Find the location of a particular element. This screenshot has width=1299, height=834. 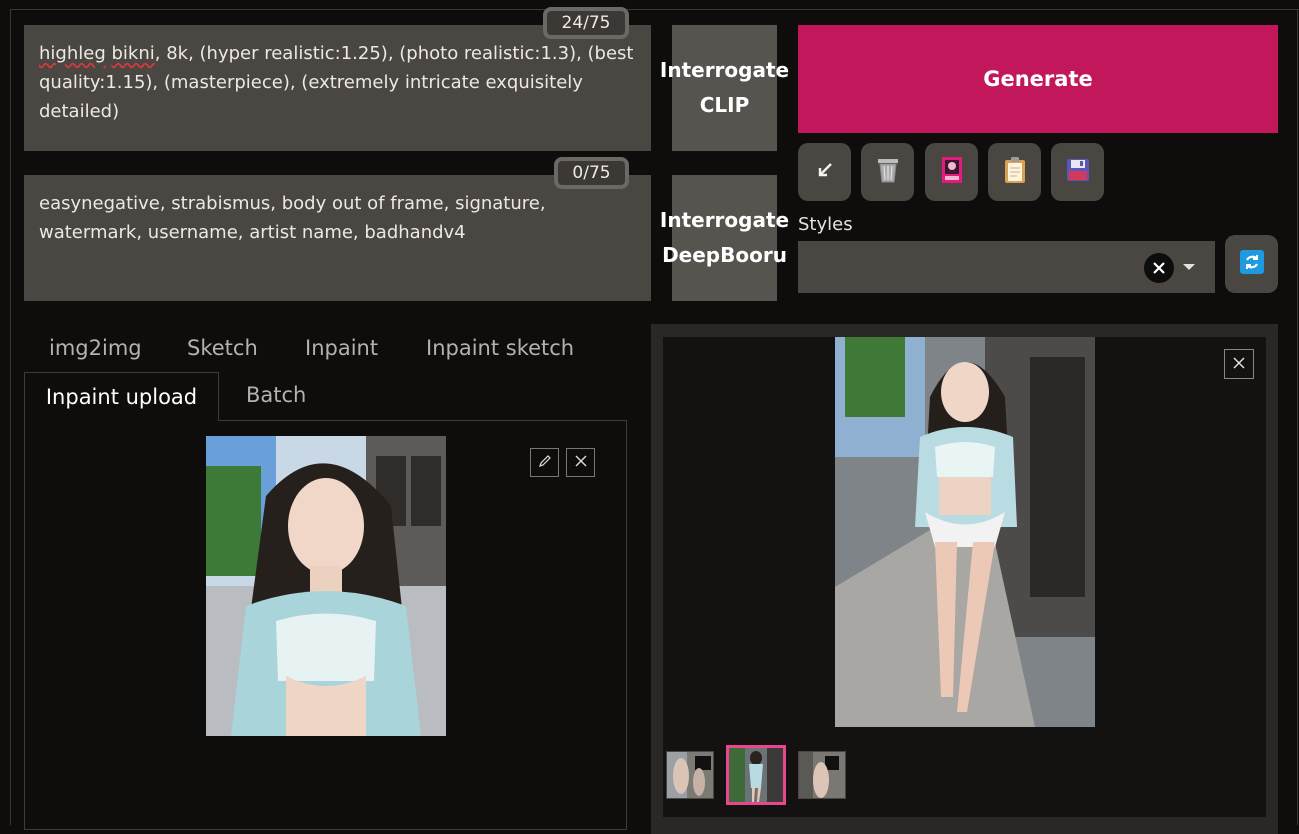

clear-prompt-button is located at coordinates (887, 172).